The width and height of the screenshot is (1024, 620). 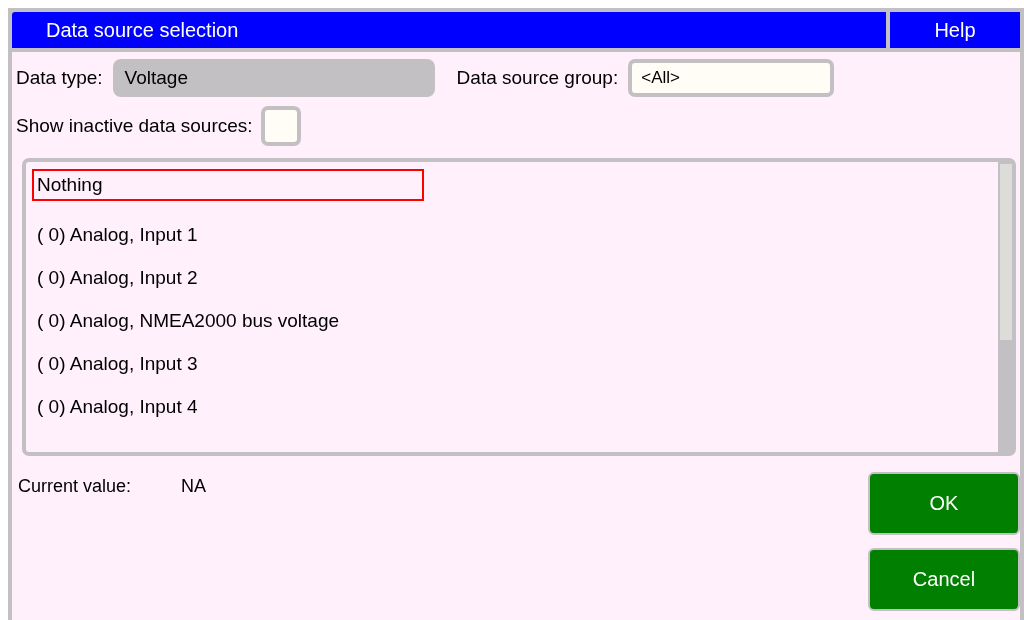 I want to click on field-label: Data type:, so click(x=59, y=78).